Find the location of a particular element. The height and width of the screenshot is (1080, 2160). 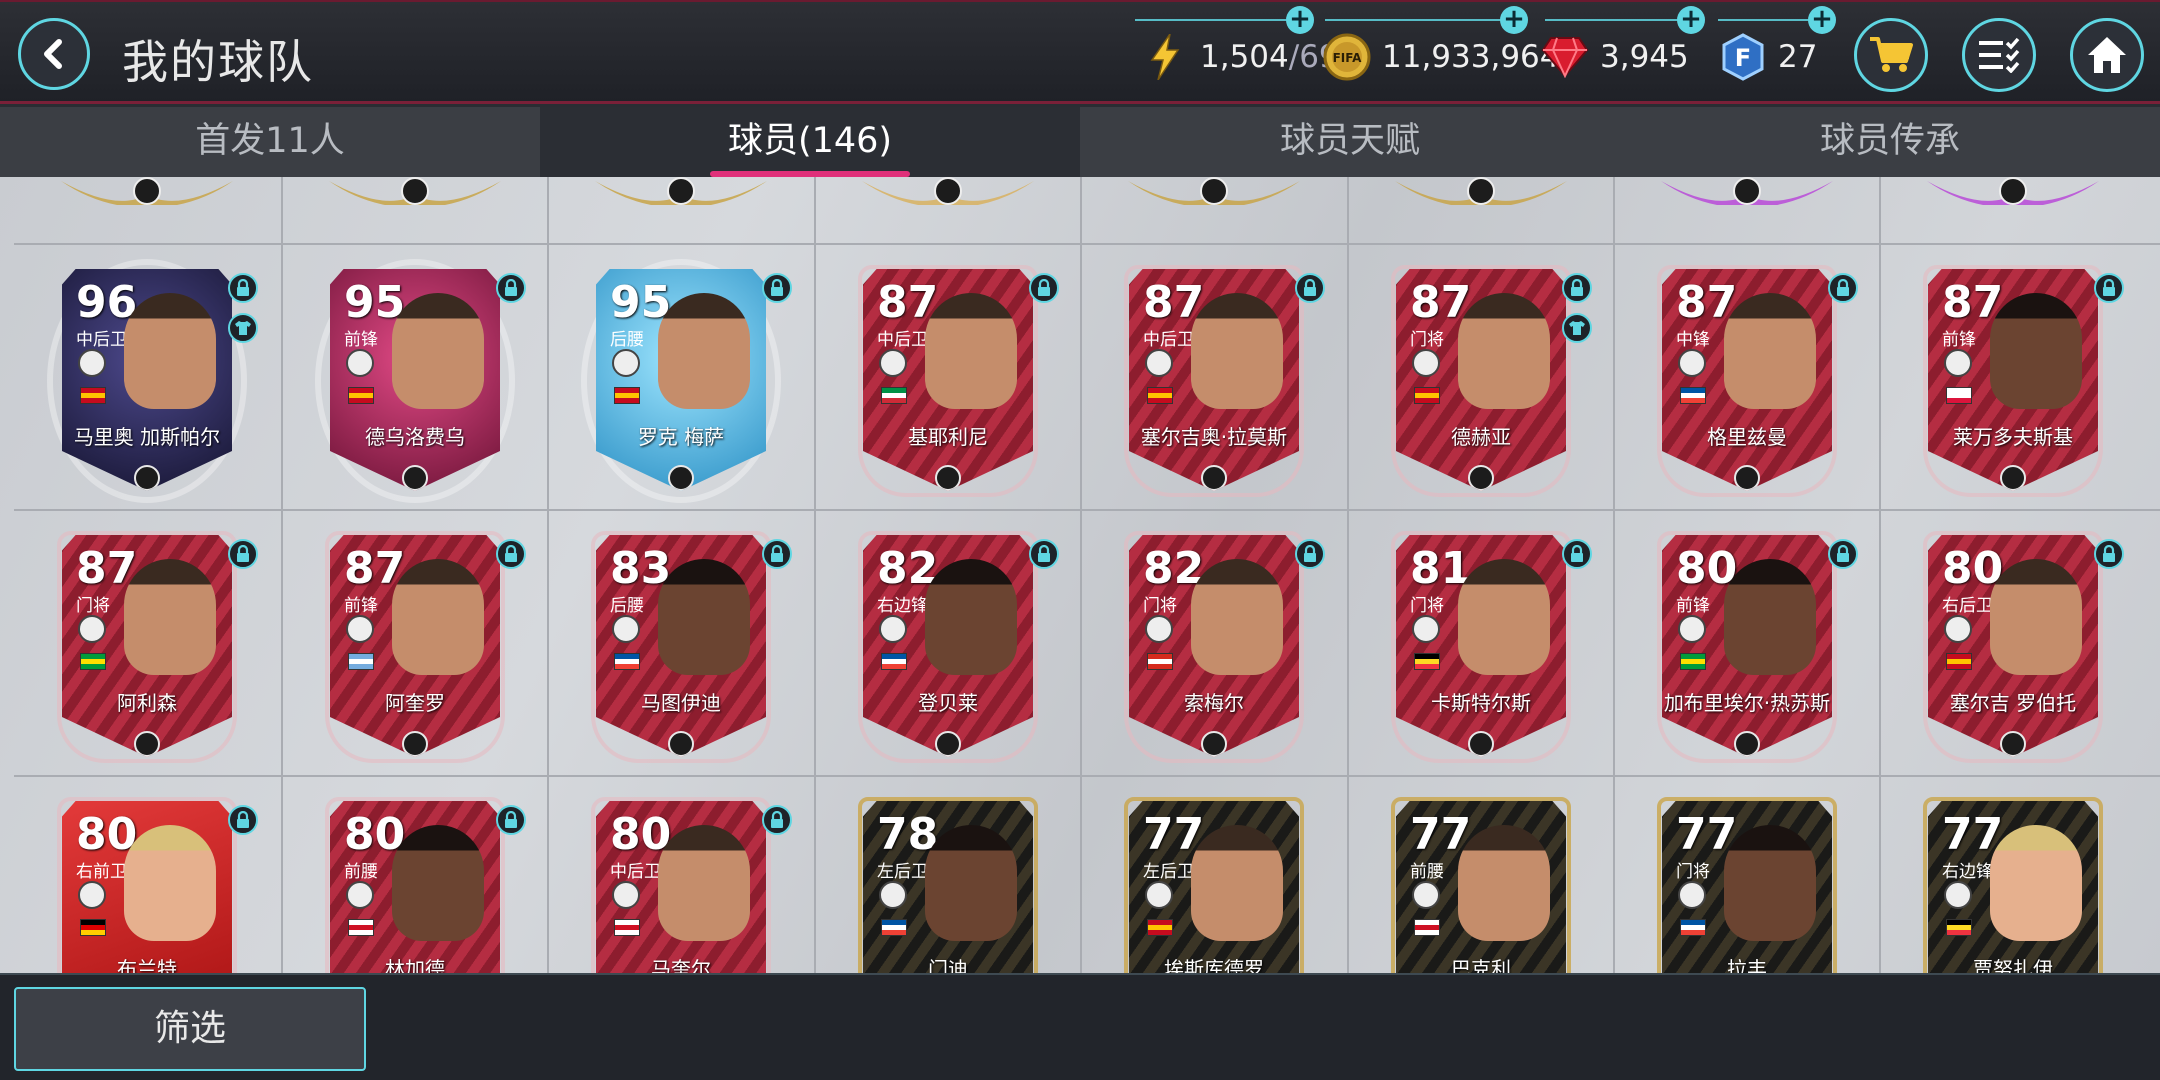

player-card: 87 前锋 阿奎罗 is located at coordinates (415, 646).